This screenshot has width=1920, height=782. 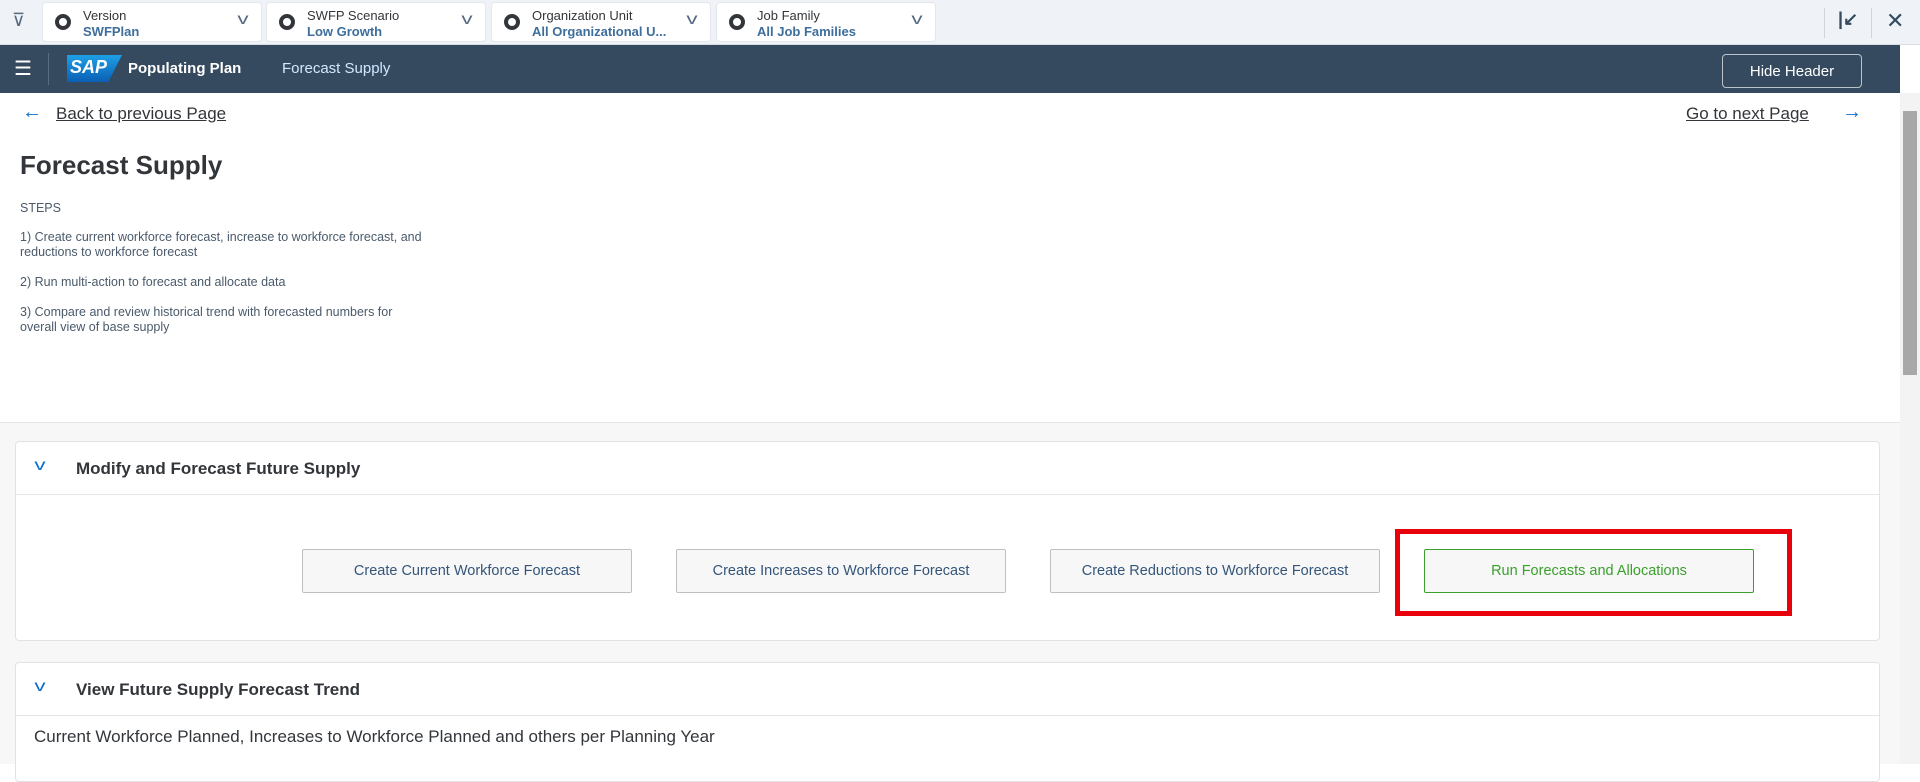 I want to click on filter-value: SWFPlan, so click(x=111, y=31).